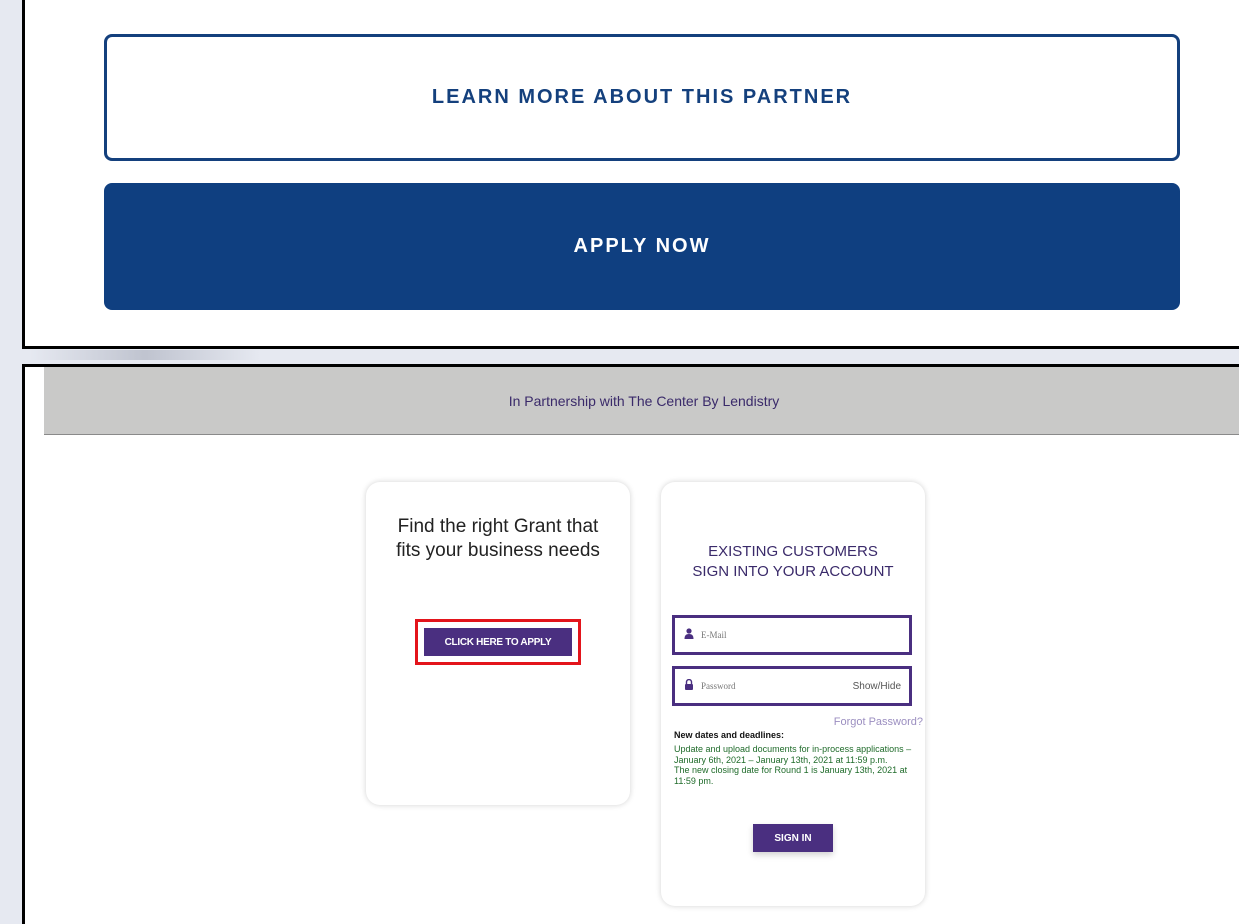 The image size is (1239, 924). What do you see at coordinates (800, 635) in the screenshot?
I see `email-input` at bounding box center [800, 635].